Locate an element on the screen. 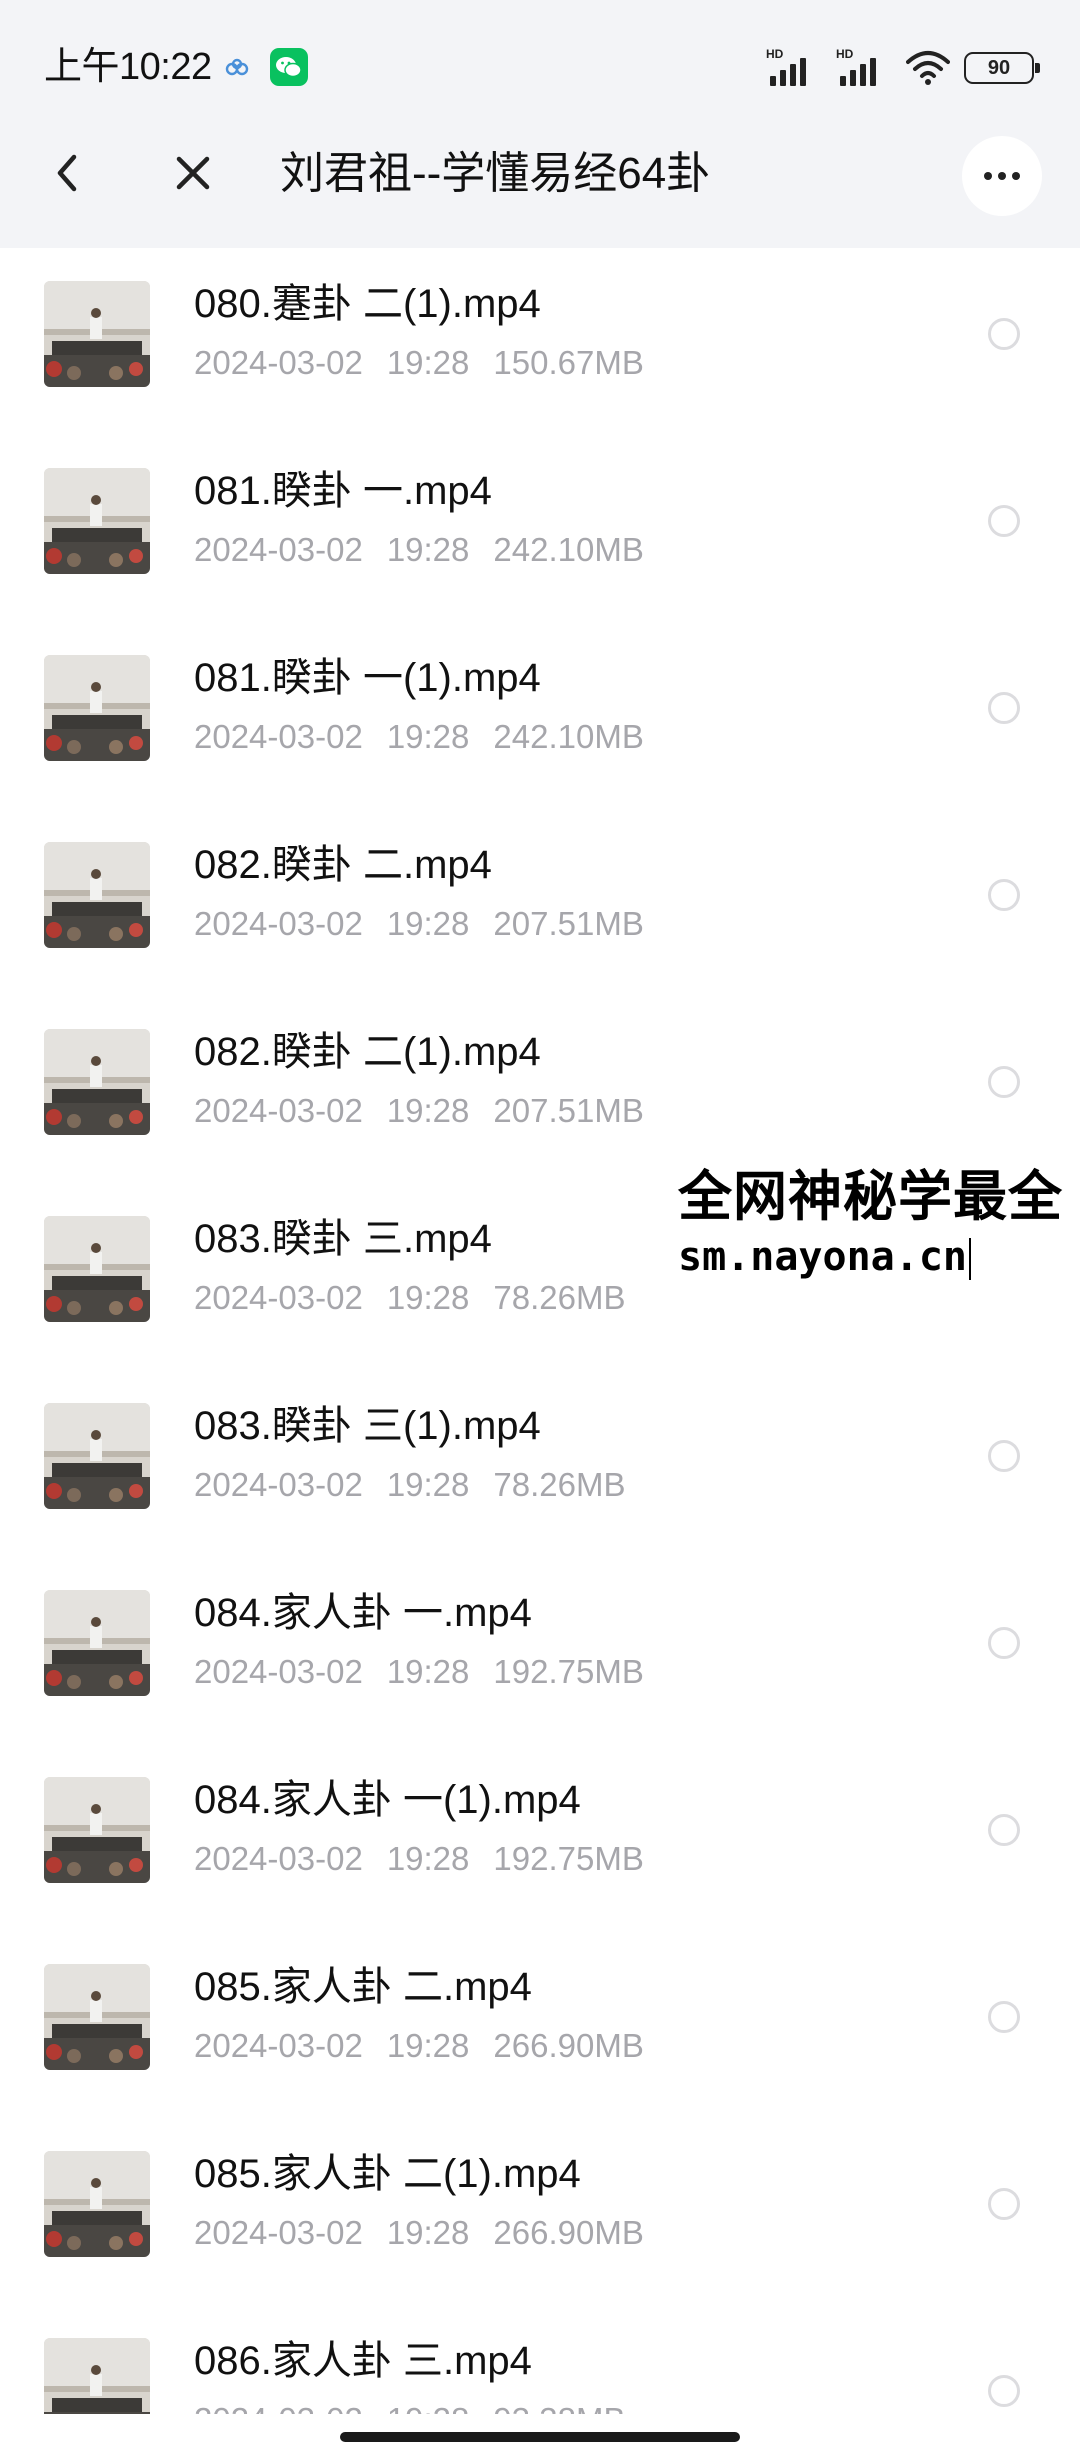  file-name: 083.睽卦 三.mp4 is located at coordinates (343, 1239).